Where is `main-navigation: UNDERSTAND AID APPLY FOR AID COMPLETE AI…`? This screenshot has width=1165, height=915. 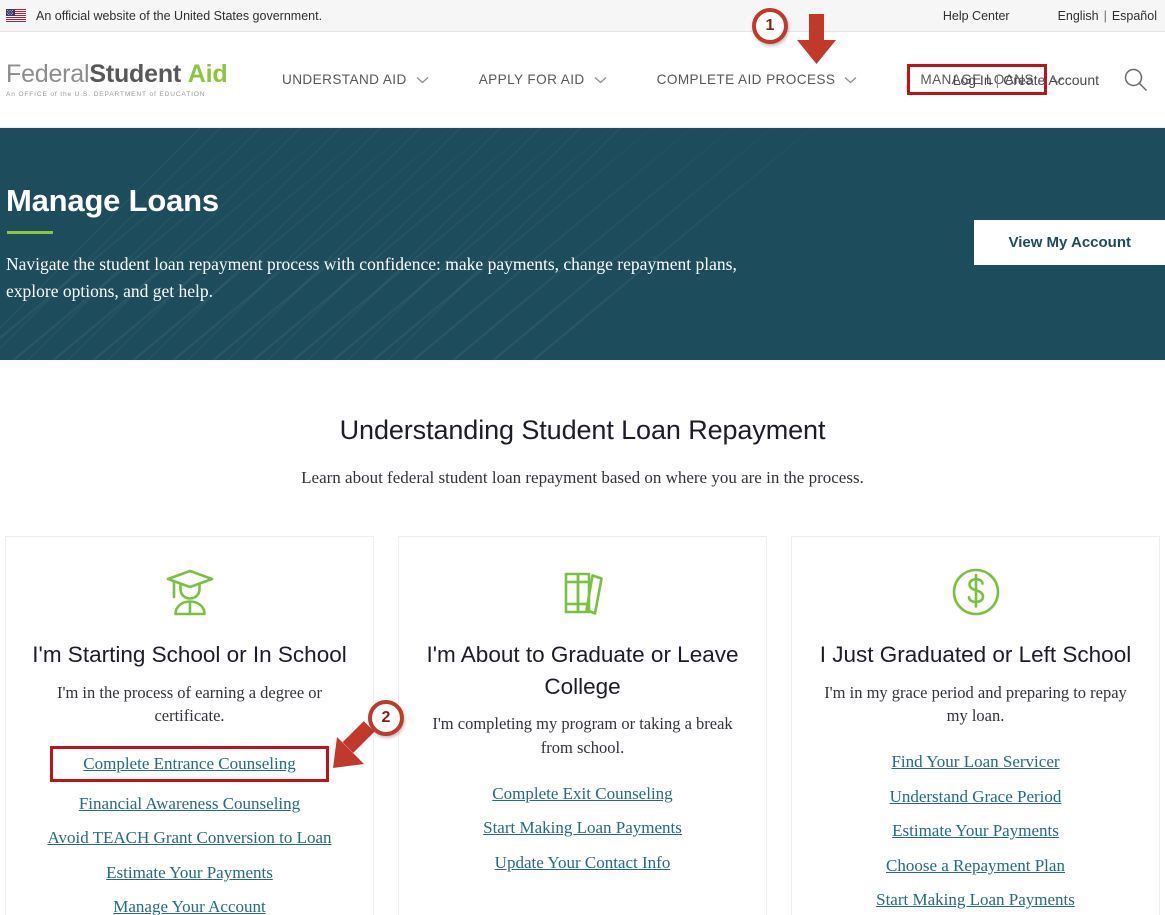
main-navigation: UNDERSTAND AID APPLY FOR AID COMPLETE AI… is located at coordinates (673, 79).